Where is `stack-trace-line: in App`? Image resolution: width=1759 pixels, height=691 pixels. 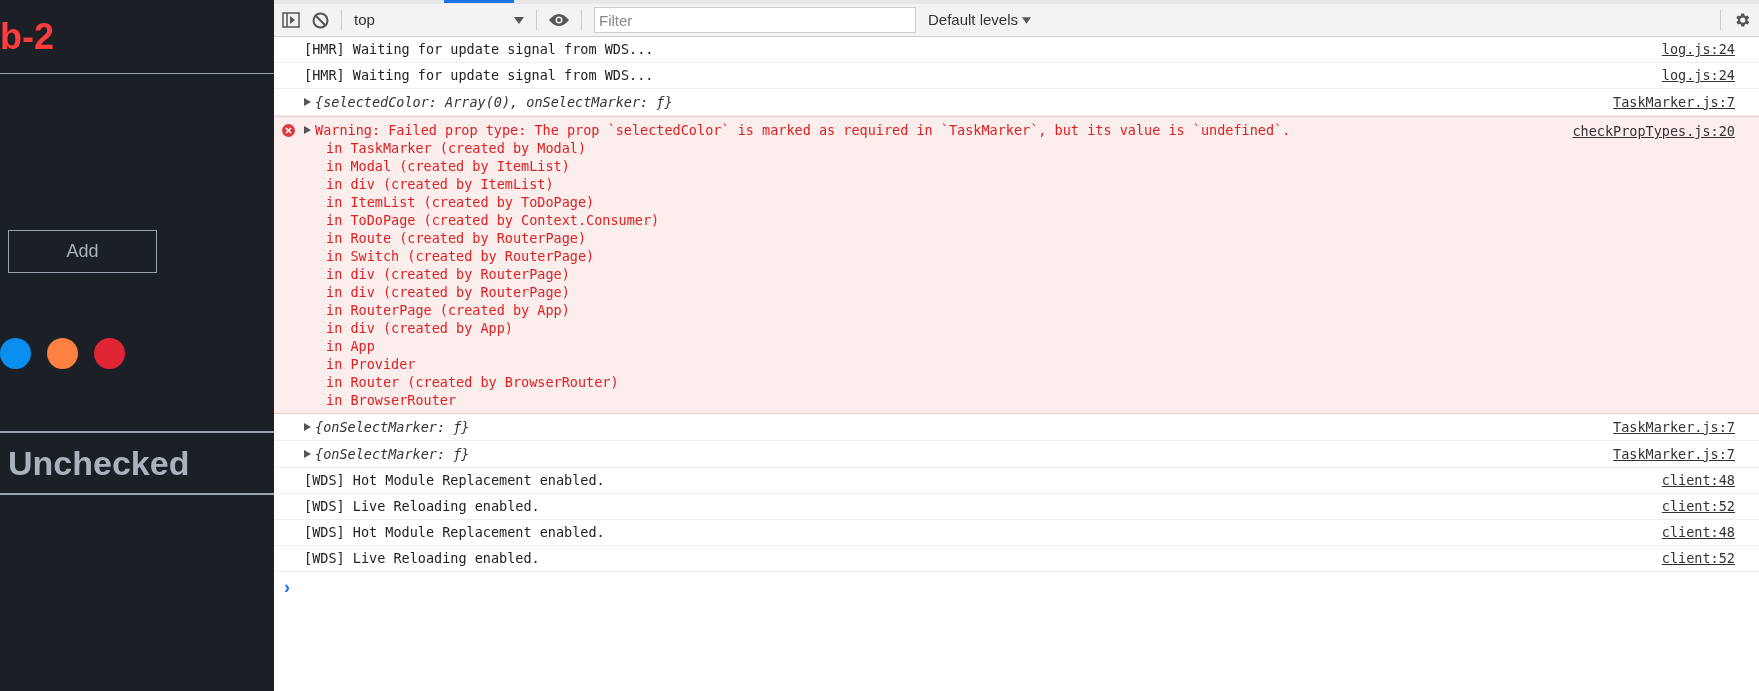
stack-trace-line: in App is located at coordinates (350, 346).